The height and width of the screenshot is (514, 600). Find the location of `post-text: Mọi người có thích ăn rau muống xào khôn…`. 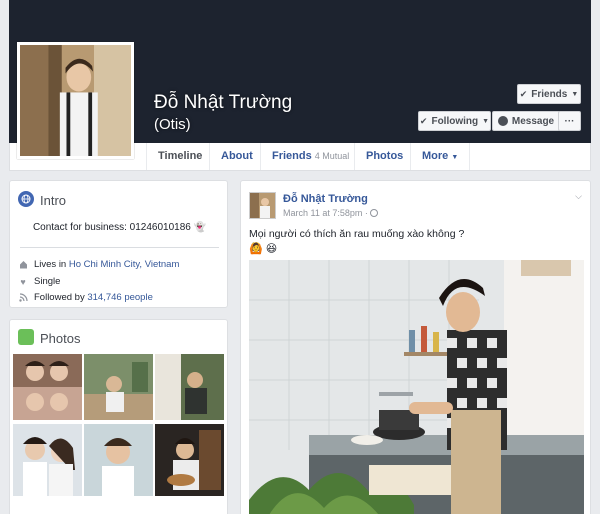

post-text: Mọi người có thích ăn rau muống xào khôn… is located at coordinates (357, 234).